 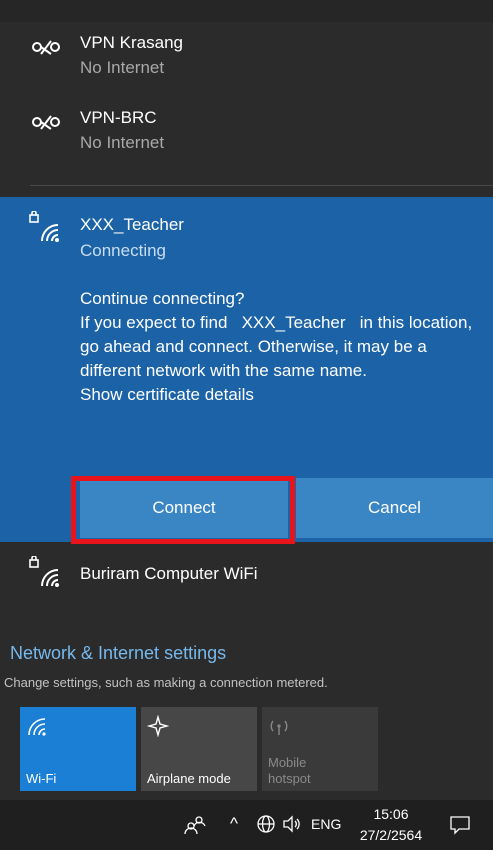 What do you see at coordinates (131, 42) in the screenshot?
I see `network-name: VPN Krasang` at bounding box center [131, 42].